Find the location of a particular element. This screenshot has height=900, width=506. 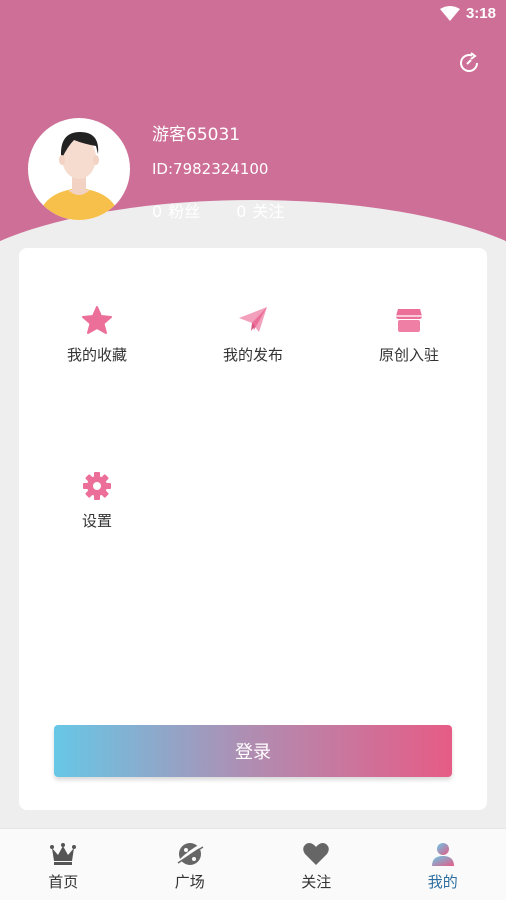

avatar is located at coordinates (79, 169).